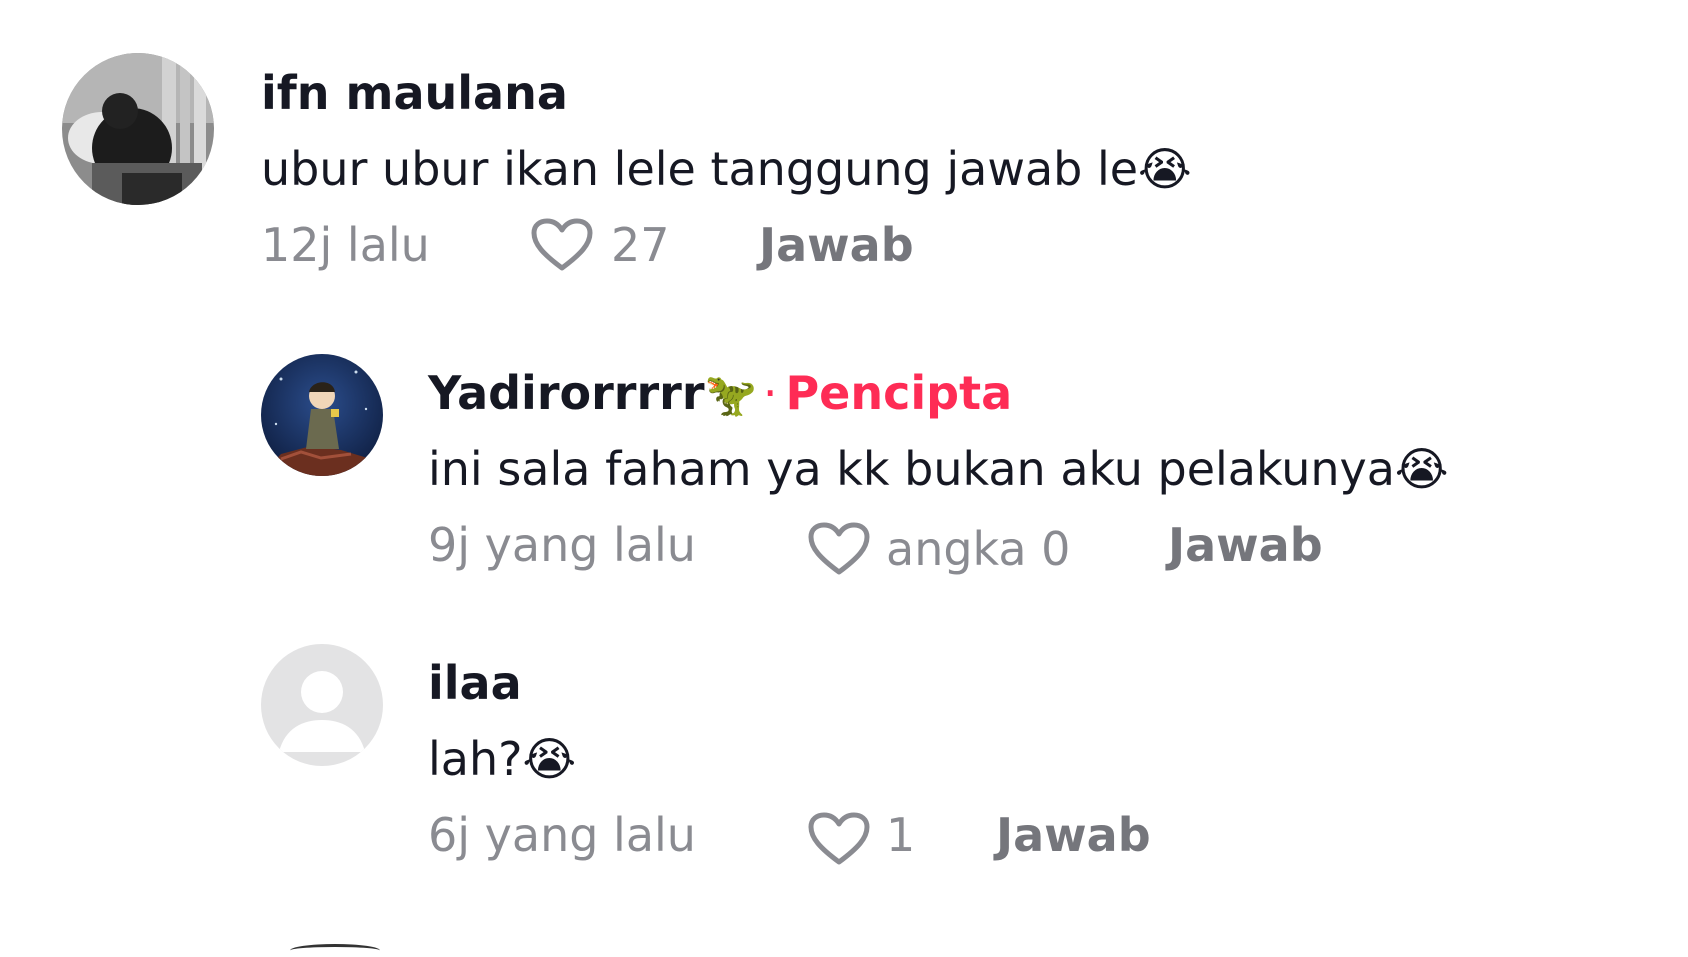 This screenshot has height=957, width=1688. Describe the element at coordinates (566, 393) in the screenshot. I see `author-name: Yadirorrrrr` at that location.